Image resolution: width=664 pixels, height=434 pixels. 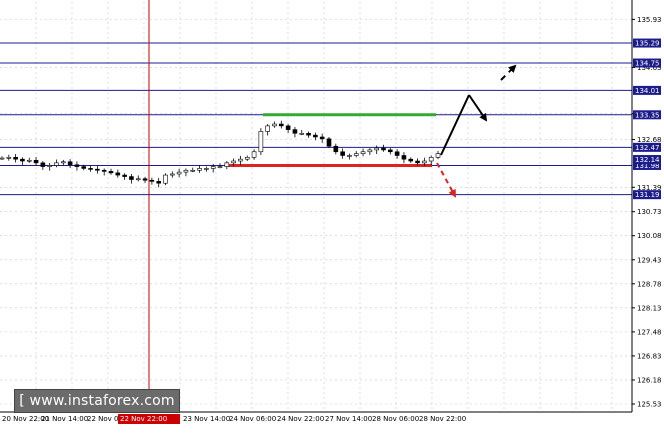 What do you see at coordinates (649, 356) in the screenshot?
I see `y-tick-label: 126.83` at bounding box center [649, 356].